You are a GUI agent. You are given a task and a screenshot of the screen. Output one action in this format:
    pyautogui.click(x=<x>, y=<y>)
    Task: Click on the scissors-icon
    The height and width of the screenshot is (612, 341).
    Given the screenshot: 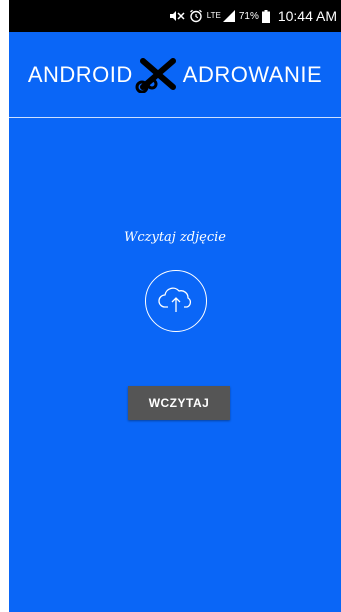 What is the action you would take?
    pyautogui.click(x=158, y=75)
    